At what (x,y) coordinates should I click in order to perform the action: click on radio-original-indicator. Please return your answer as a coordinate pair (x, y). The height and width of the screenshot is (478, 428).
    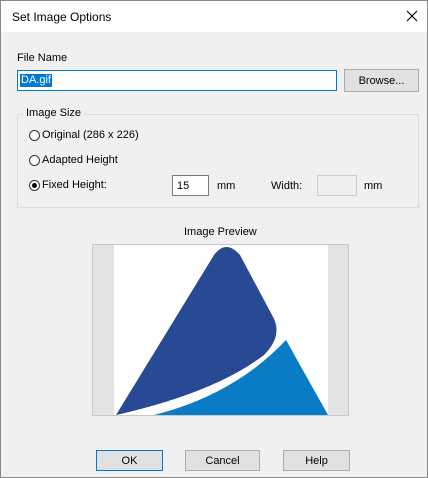
    Looking at the image, I should click on (34, 135).